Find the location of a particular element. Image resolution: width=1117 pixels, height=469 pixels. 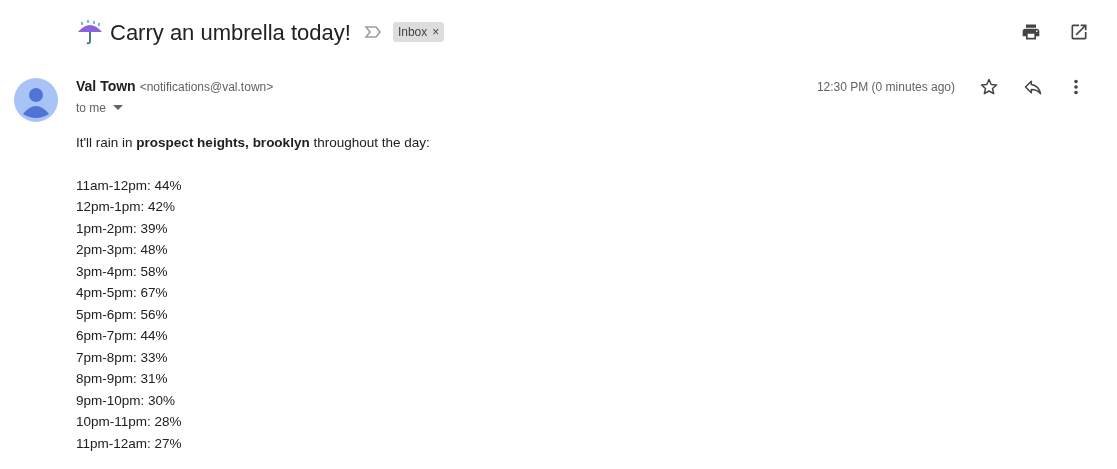

umbrella-icon is located at coordinates (90, 32).